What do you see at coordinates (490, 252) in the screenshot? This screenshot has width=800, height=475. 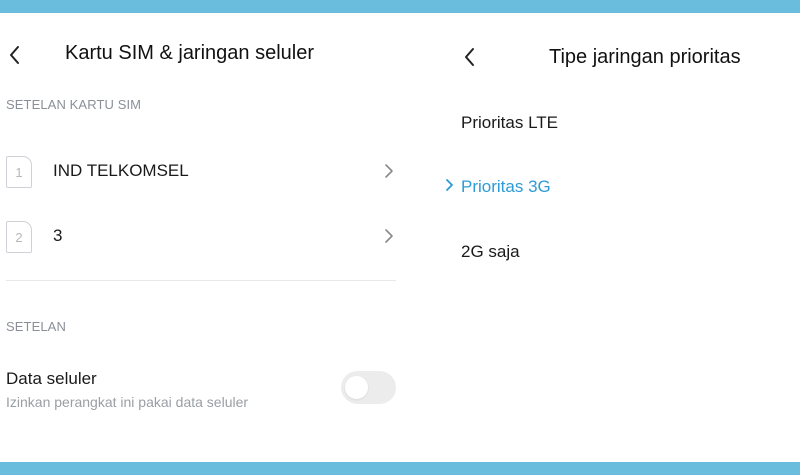 I see `option-2g: 2G saja` at bounding box center [490, 252].